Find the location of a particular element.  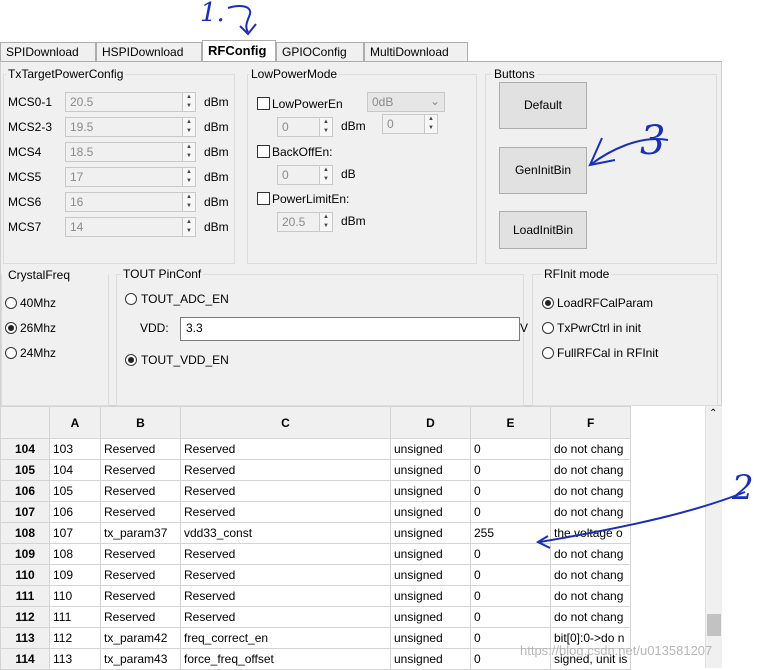

grid-cell: freq_correct_en is located at coordinates (285, 638).